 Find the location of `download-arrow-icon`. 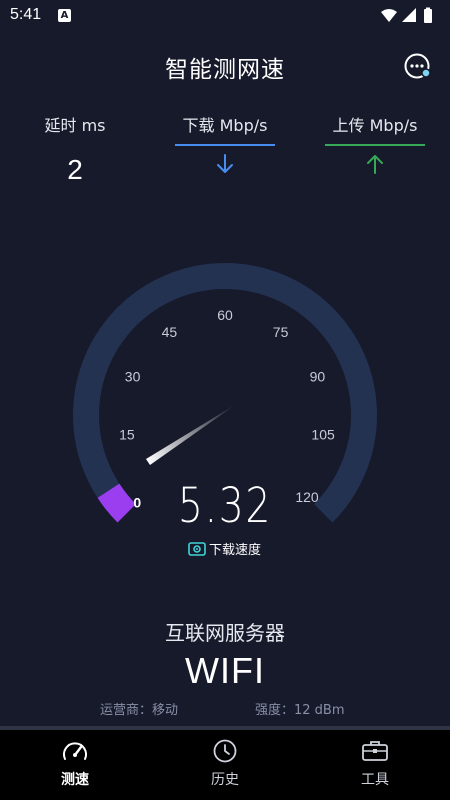

download-arrow-icon is located at coordinates (225, 165).